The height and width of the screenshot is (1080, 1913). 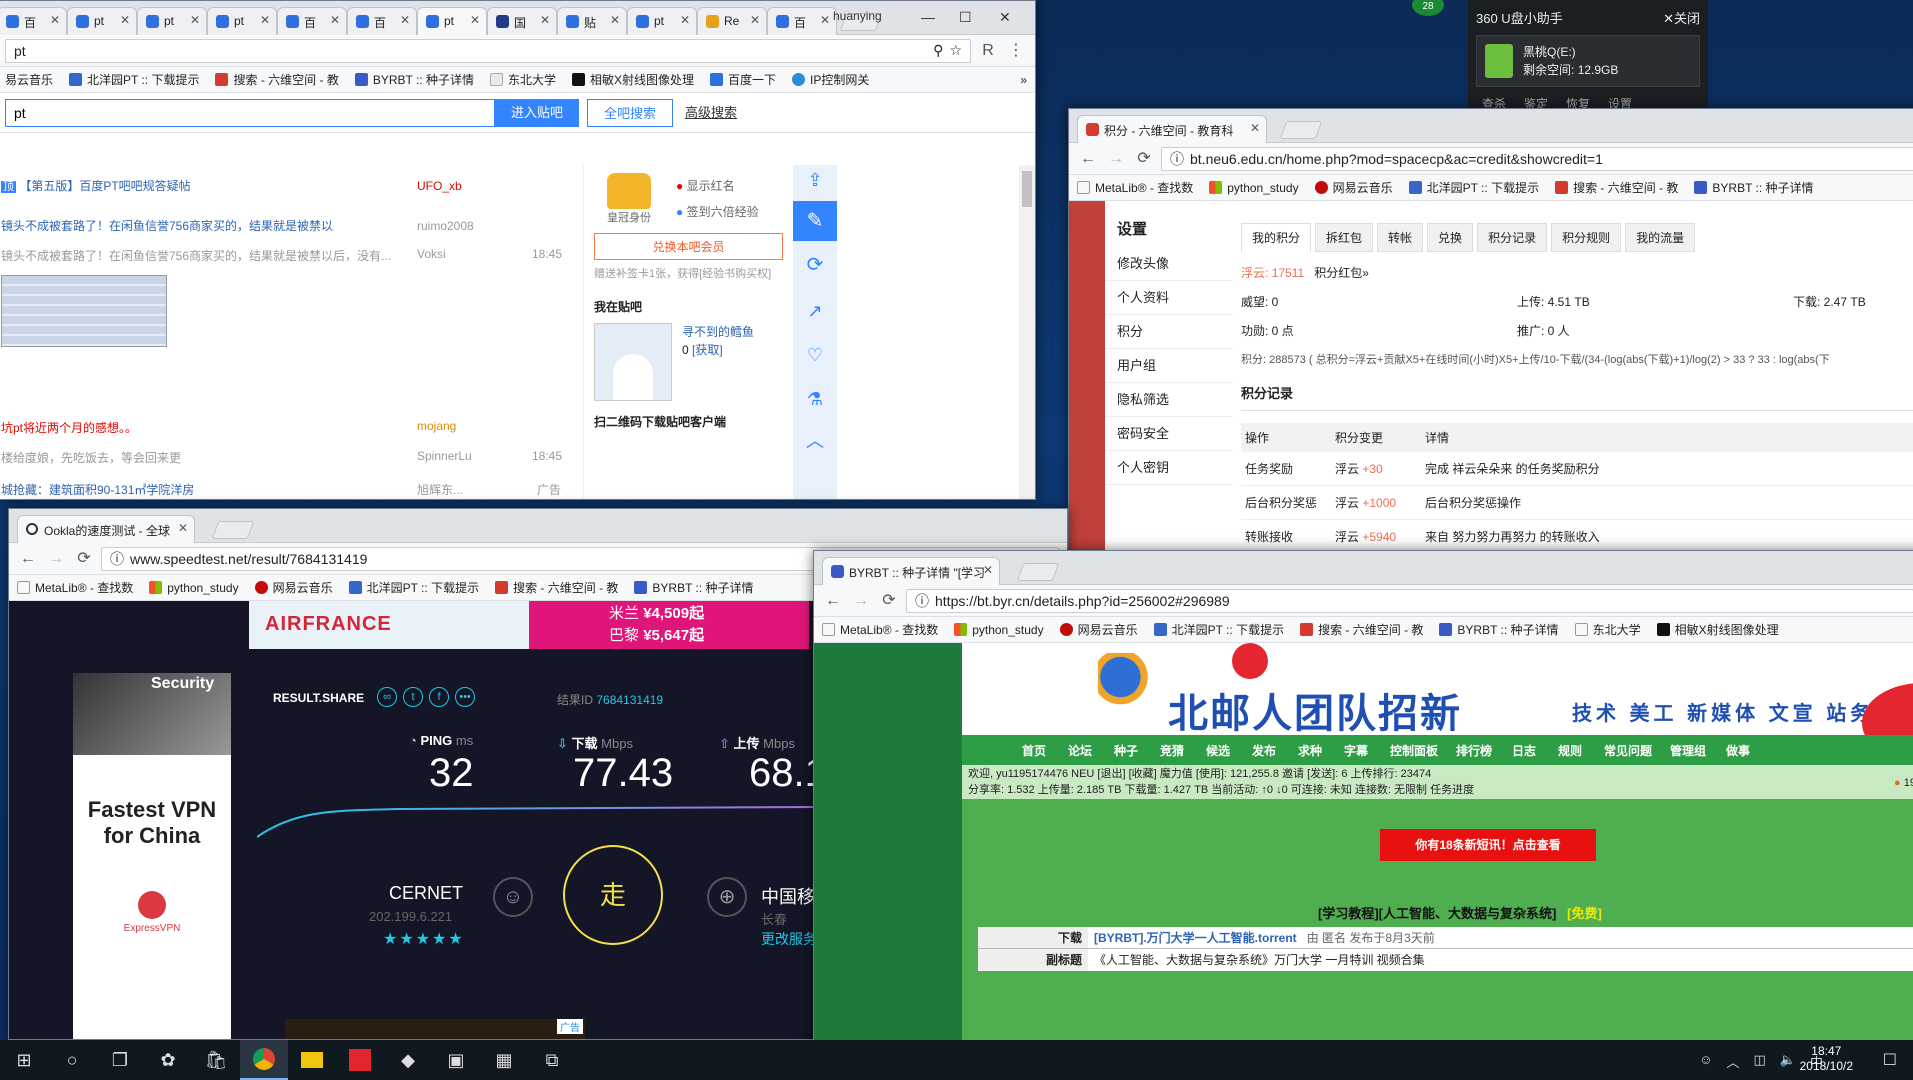 What do you see at coordinates (880, 629) in the screenshot?
I see `bookmark-metalib: MetaLib® - 查找数` at bounding box center [880, 629].